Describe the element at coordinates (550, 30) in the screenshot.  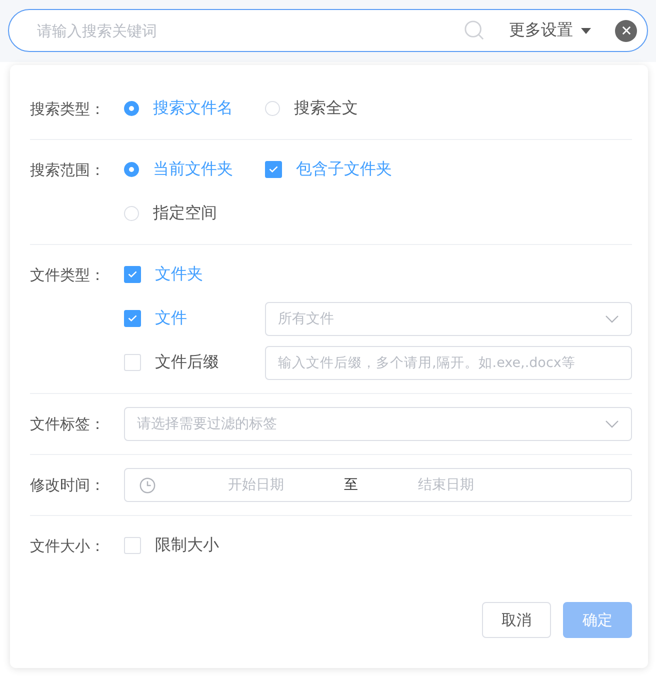
I see `more-settings-dropdown: 更多设置` at that location.